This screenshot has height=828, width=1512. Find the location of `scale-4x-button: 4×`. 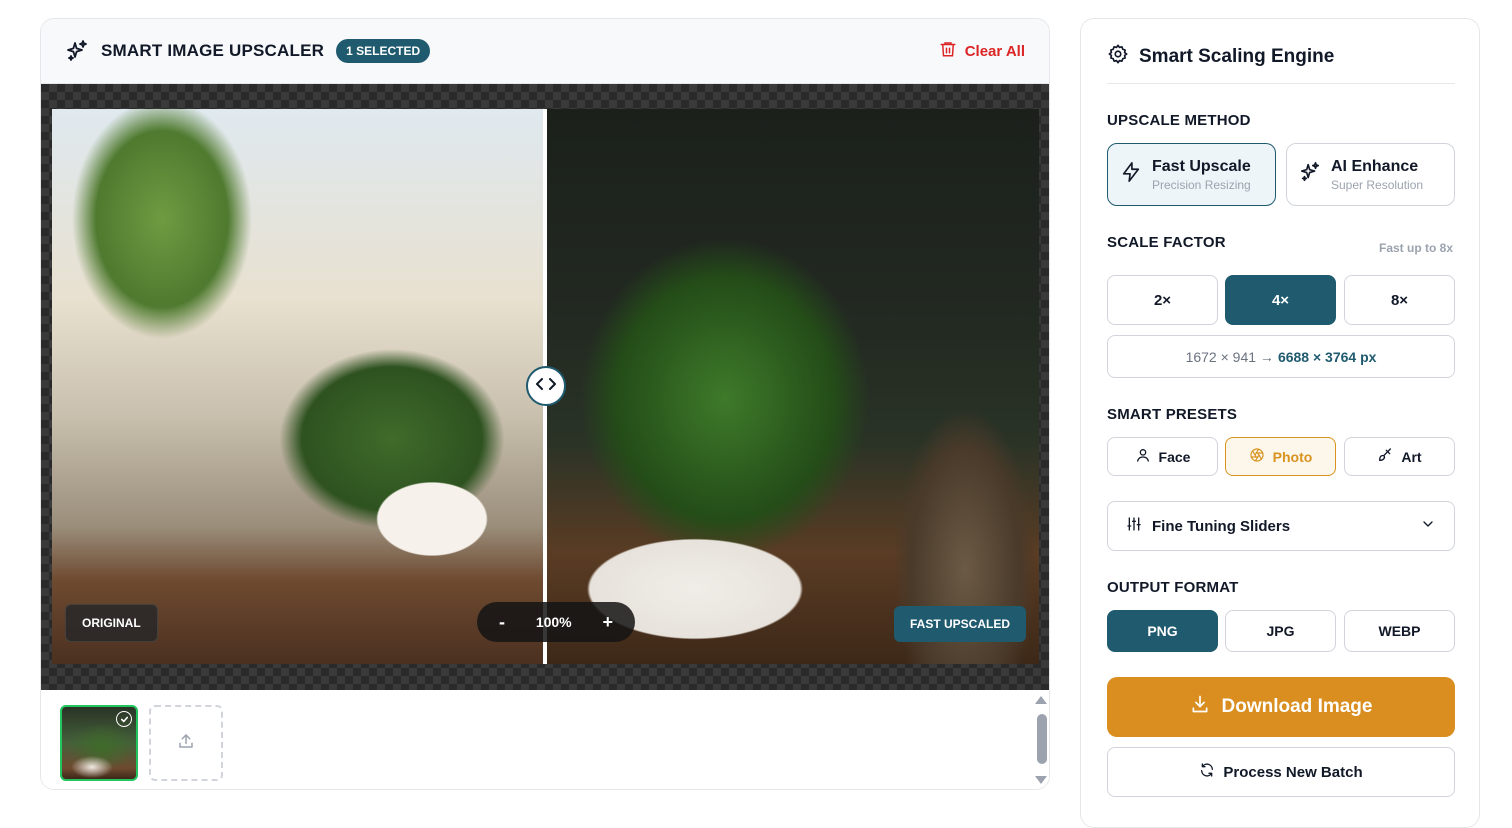

scale-4x-button: 4× is located at coordinates (1280, 300).